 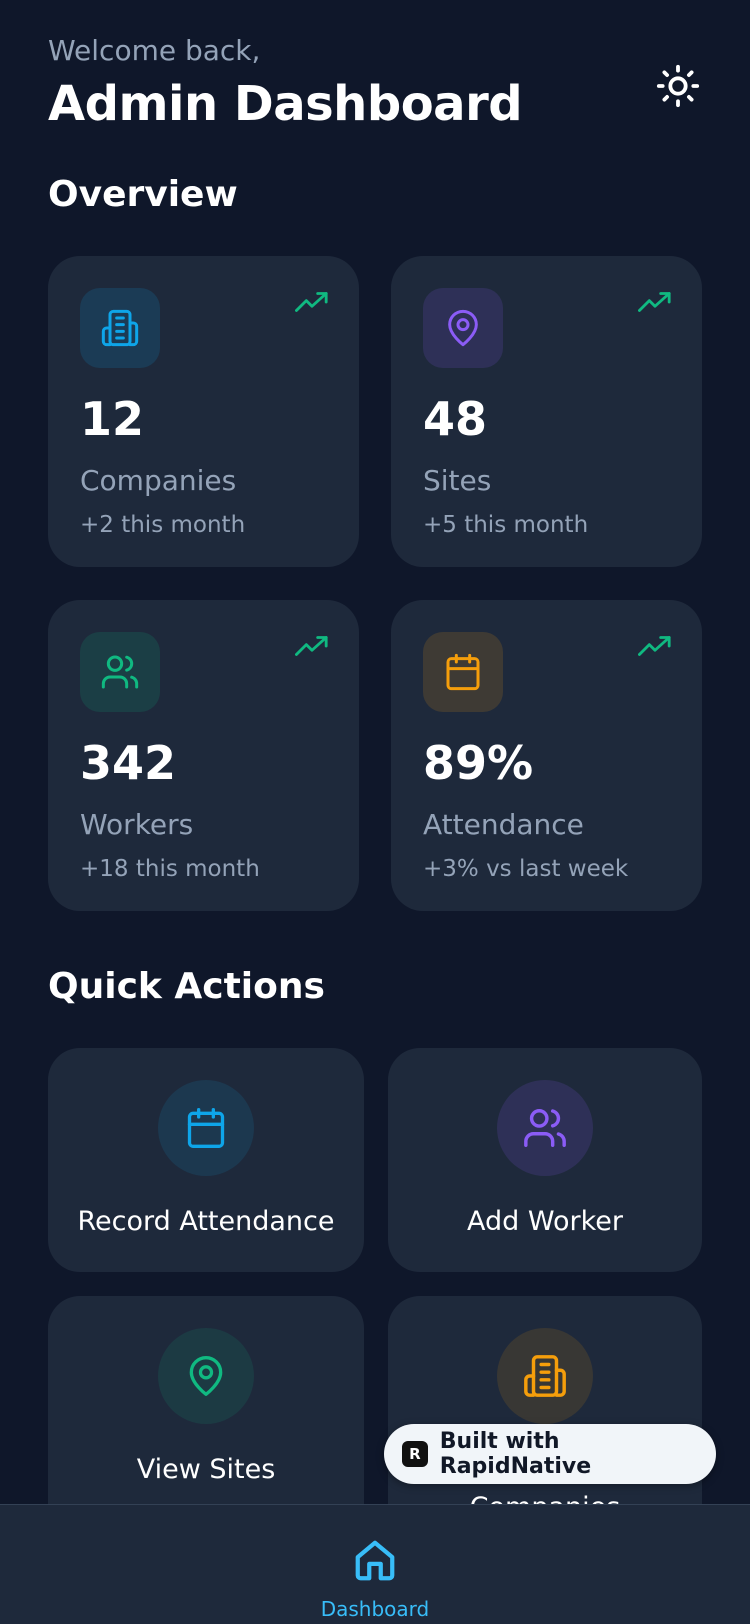 I want to click on stat-change: +3% vs last week, so click(x=526, y=869).